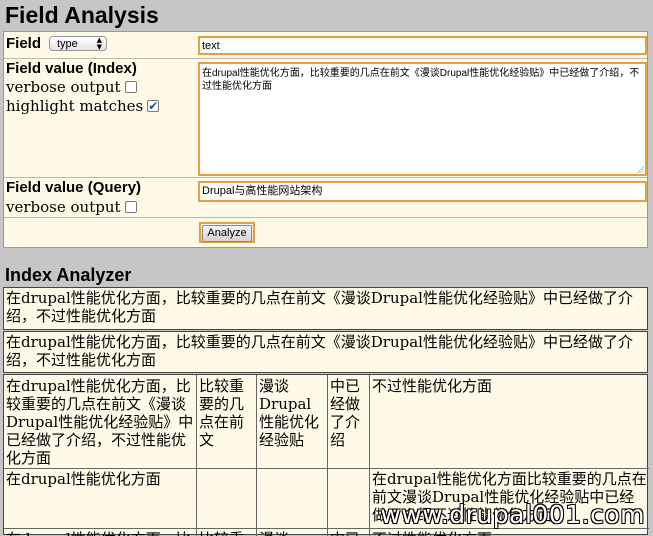 This screenshot has height=536, width=653. What do you see at coordinates (83, 479) in the screenshot?
I see `token-cell: 在drupal性能优化方面` at bounding box center [83, 479].